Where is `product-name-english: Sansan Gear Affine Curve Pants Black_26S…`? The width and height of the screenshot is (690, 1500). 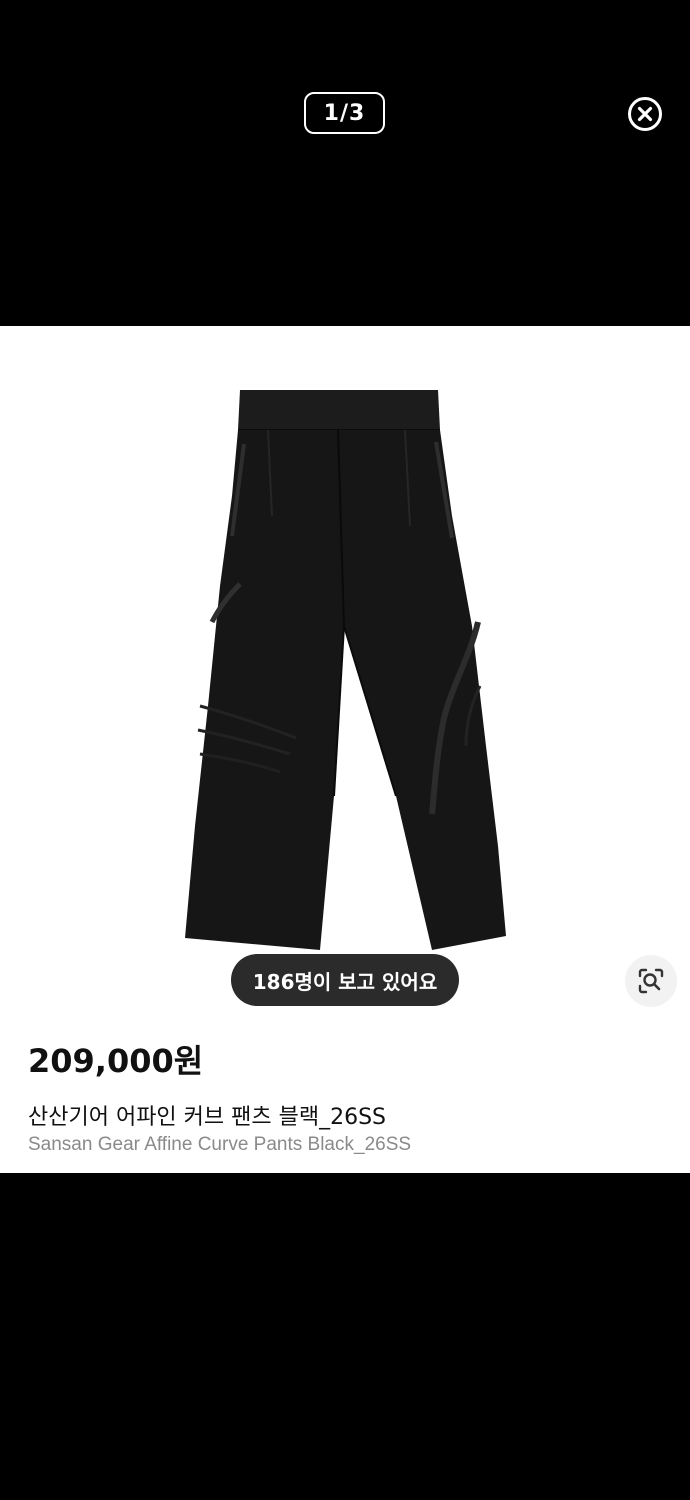
product-name-english: Sansan Gear Affine Curve Pants Black_26S… is located at coordinates (219, 1145).